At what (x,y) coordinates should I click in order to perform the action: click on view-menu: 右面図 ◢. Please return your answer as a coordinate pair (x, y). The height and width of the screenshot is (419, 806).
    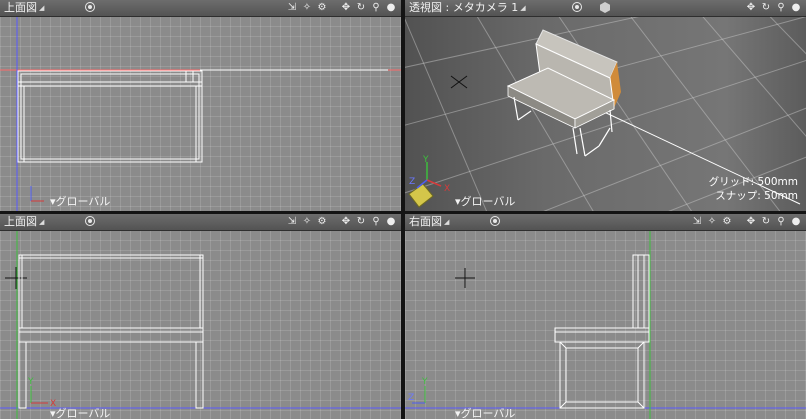
    Looking at the image, I should click on (429, 222).